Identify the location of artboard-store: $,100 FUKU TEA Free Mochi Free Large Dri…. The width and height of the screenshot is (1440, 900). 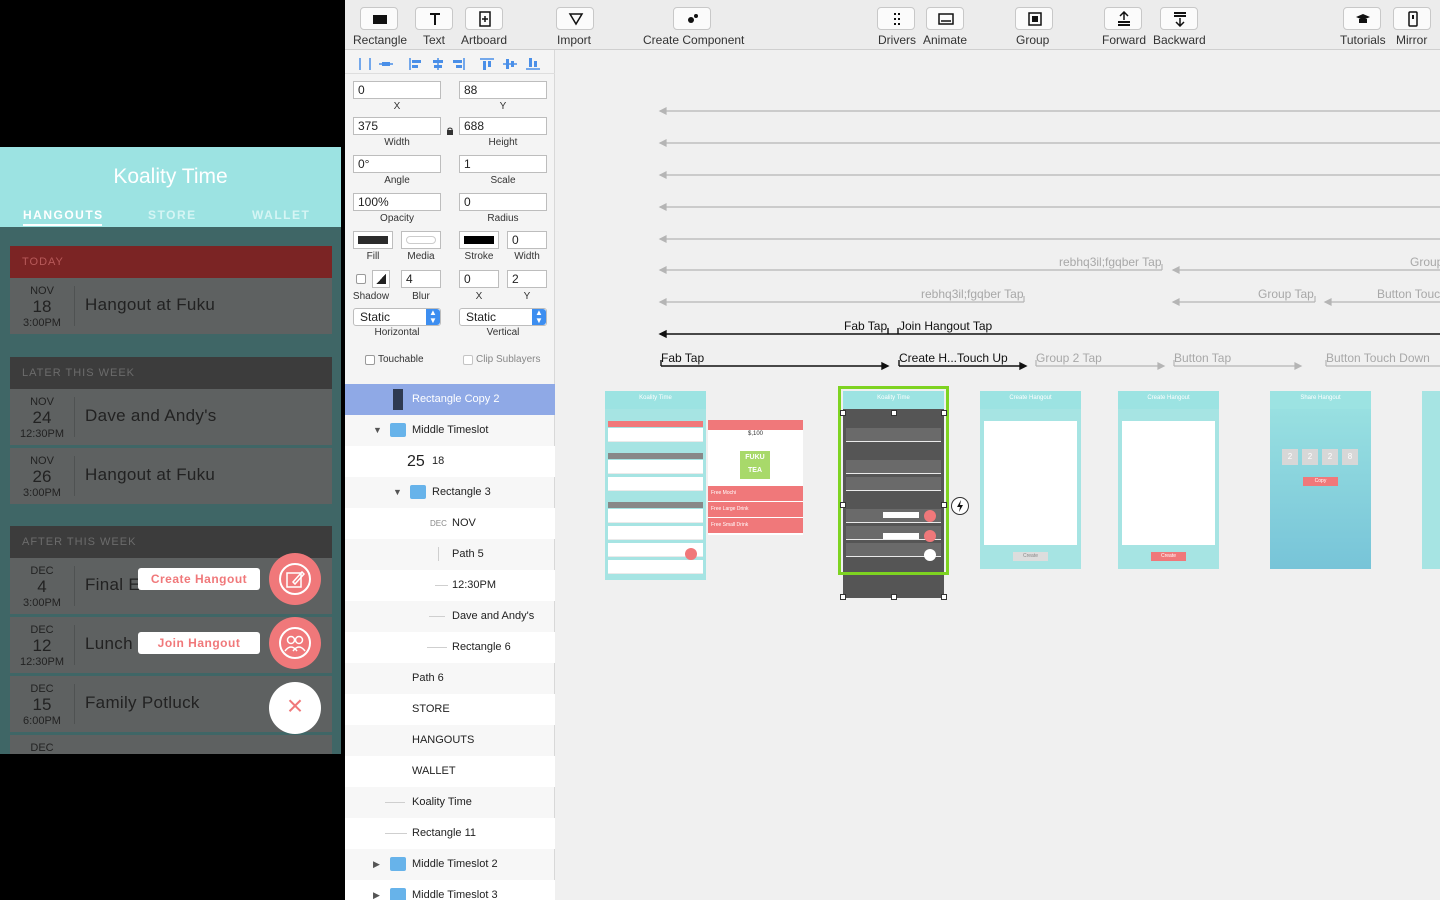
(755, 477).